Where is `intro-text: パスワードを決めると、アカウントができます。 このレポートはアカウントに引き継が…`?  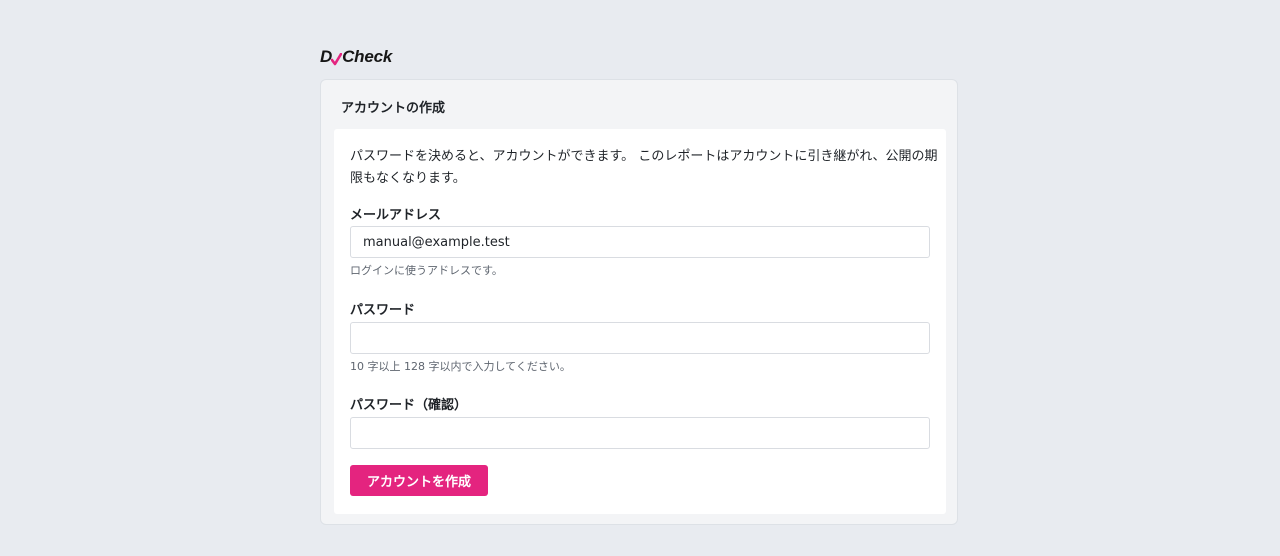
intro-text: パスワードを決めると、アカウントができます。 このレポートはアカウントに引き継が… is located at coordinates (644, 167).